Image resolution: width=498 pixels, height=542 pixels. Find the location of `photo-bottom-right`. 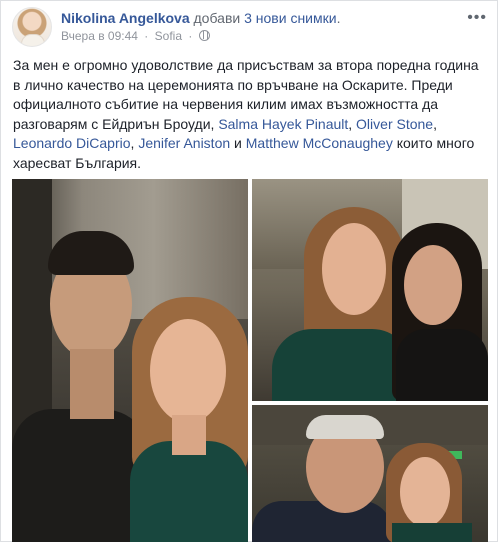

photo-bottom-right is located at coordinates (370, 473).